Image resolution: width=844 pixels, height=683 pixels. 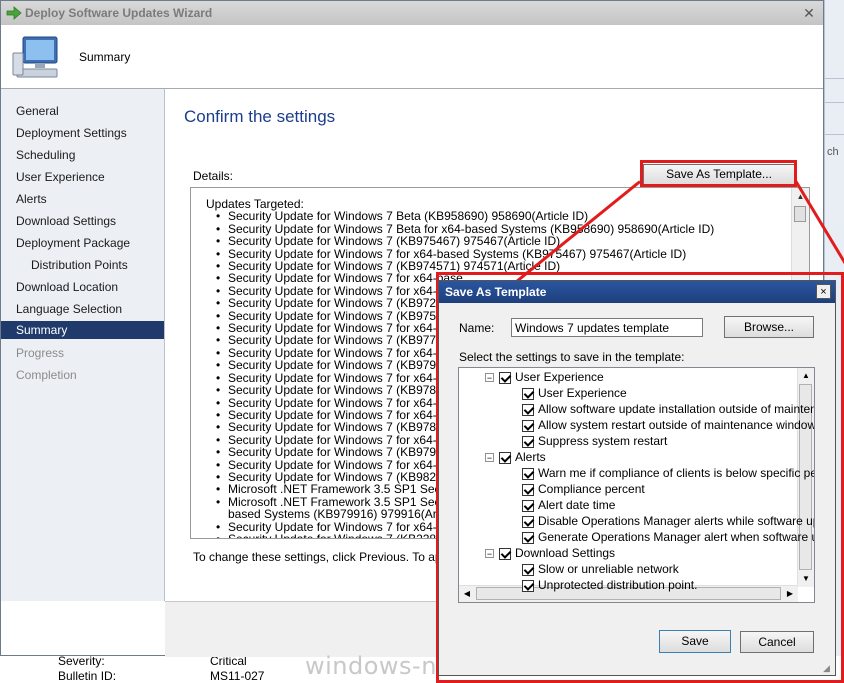 I want to click on dialog-titlebar: Save As Template ×, so click(x=637, y=292).